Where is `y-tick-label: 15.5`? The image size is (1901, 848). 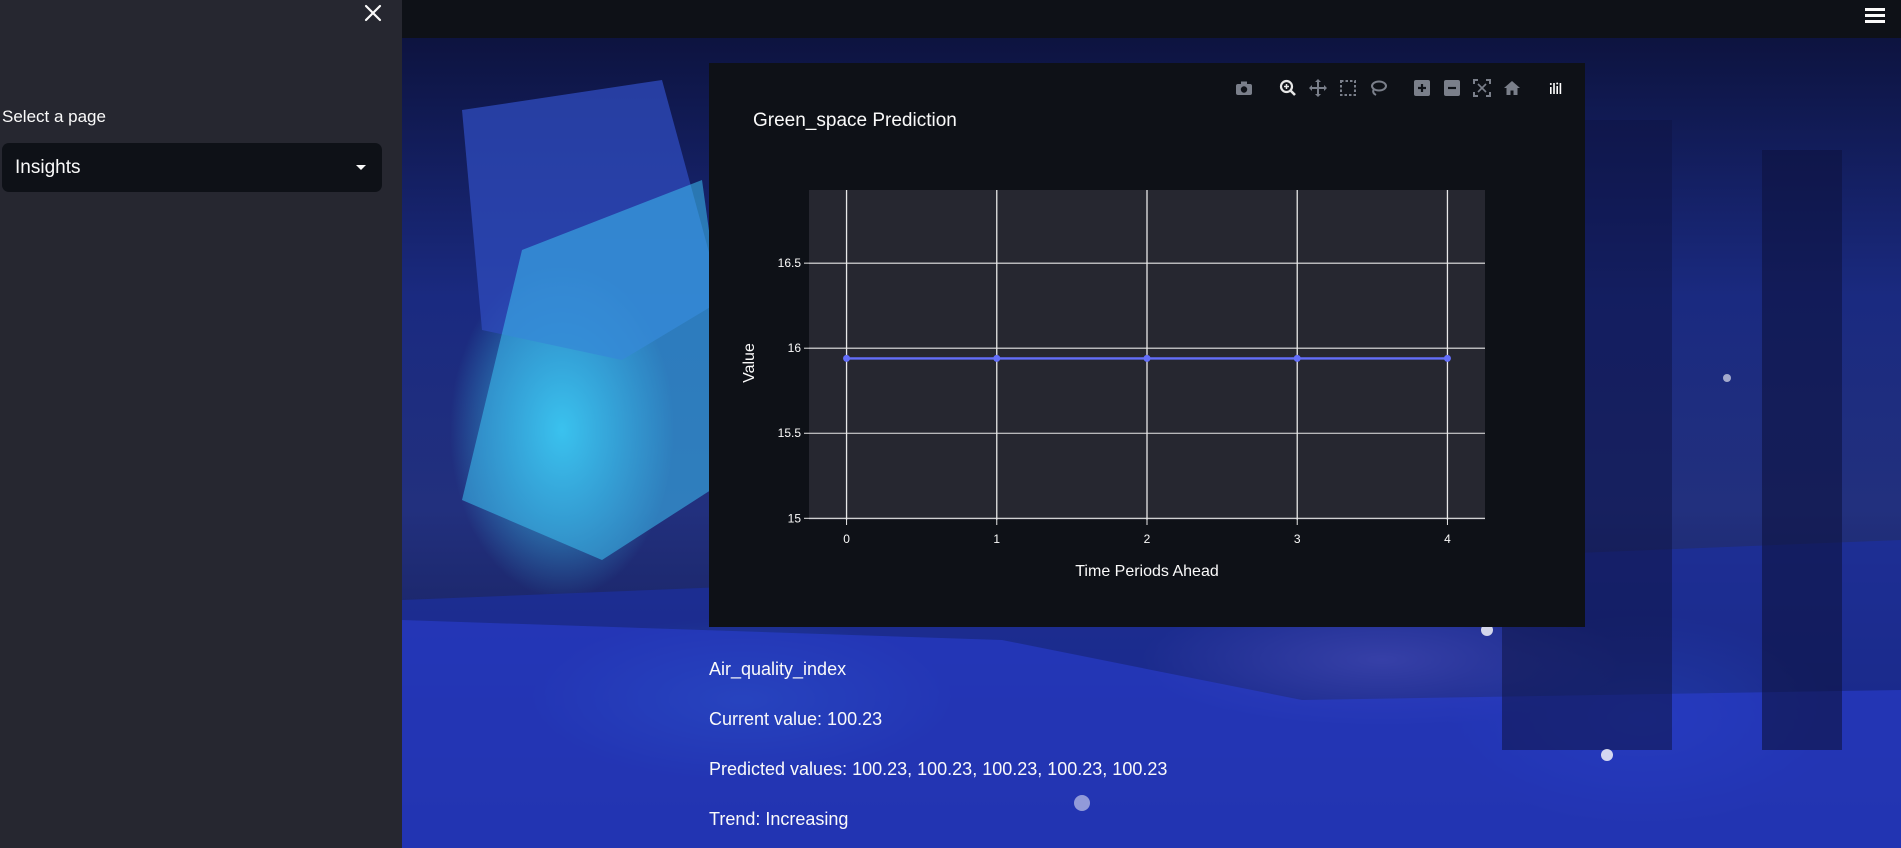
y-tick-label: 15.5 is located at coordinates (790, 433).